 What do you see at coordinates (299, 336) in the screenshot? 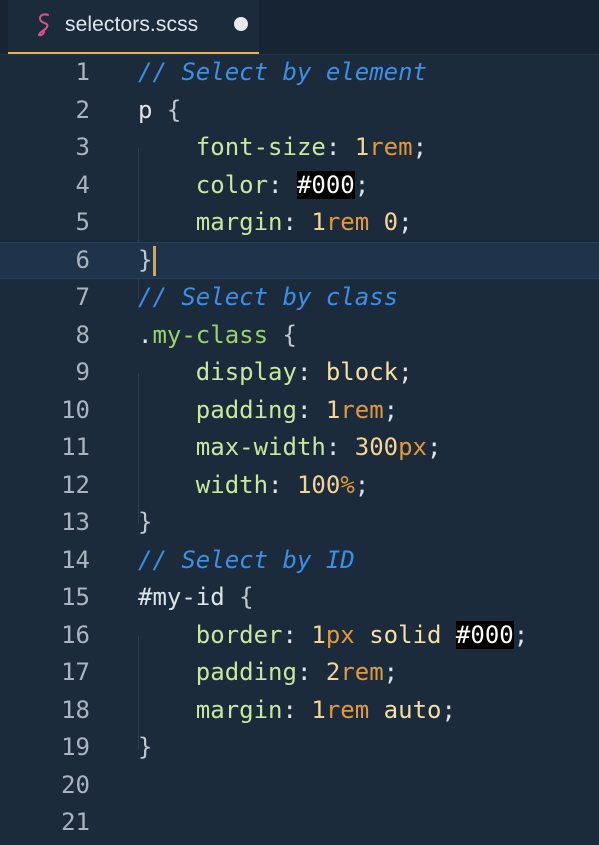
I see `code-line: 8 .my-class {` at bounding box center [299, 336].